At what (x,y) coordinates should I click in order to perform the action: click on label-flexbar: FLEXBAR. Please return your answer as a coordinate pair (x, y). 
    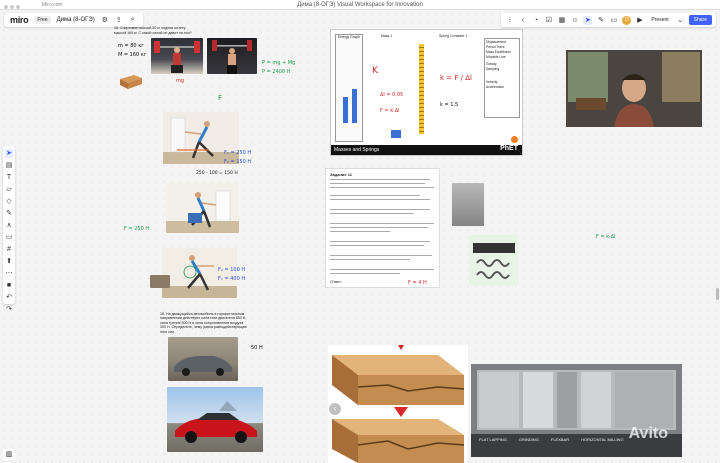
    Looking at the image, I should click on (560, 439).